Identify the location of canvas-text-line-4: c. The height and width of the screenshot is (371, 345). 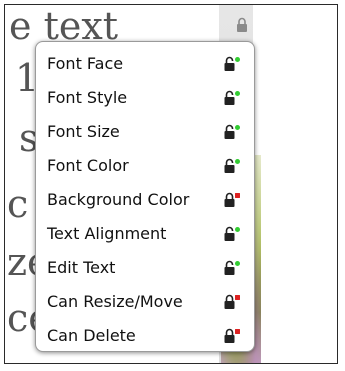
(18, 204).